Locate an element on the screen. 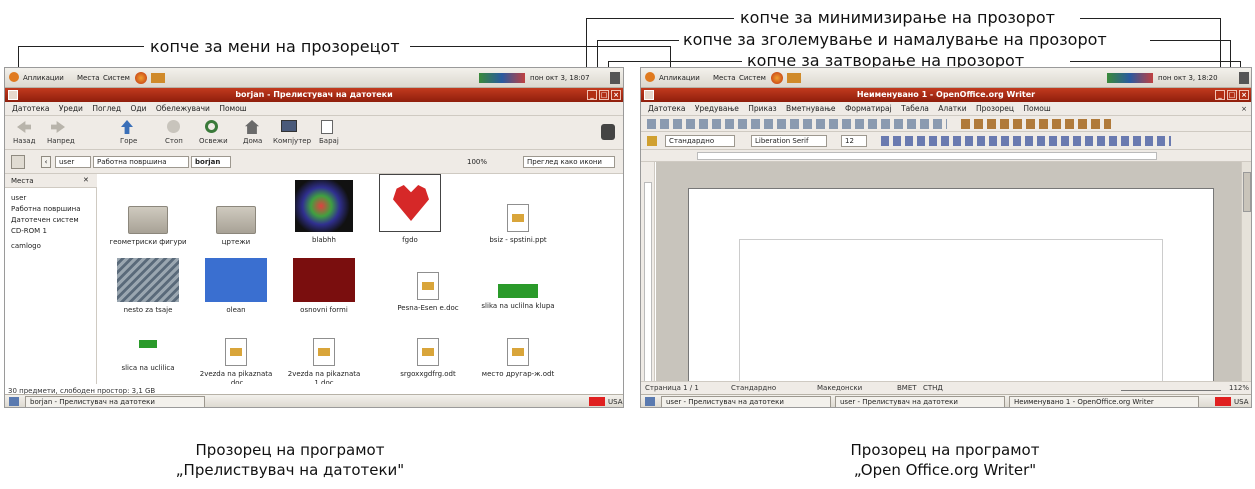 This screenshot has width=1255, height=489. zoom-slider is located at coordinates (1171, 388).